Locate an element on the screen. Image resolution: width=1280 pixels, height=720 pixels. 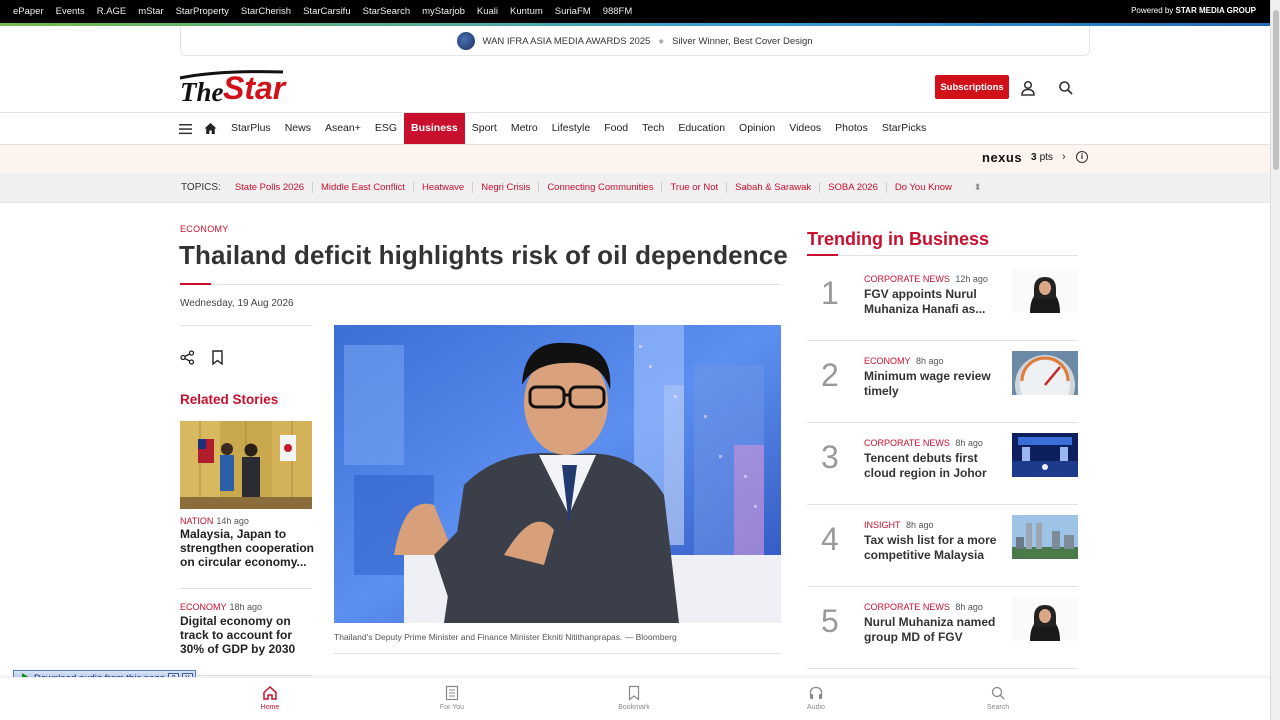
trending-ago: 8h ago is located at coordinates (920, 525).